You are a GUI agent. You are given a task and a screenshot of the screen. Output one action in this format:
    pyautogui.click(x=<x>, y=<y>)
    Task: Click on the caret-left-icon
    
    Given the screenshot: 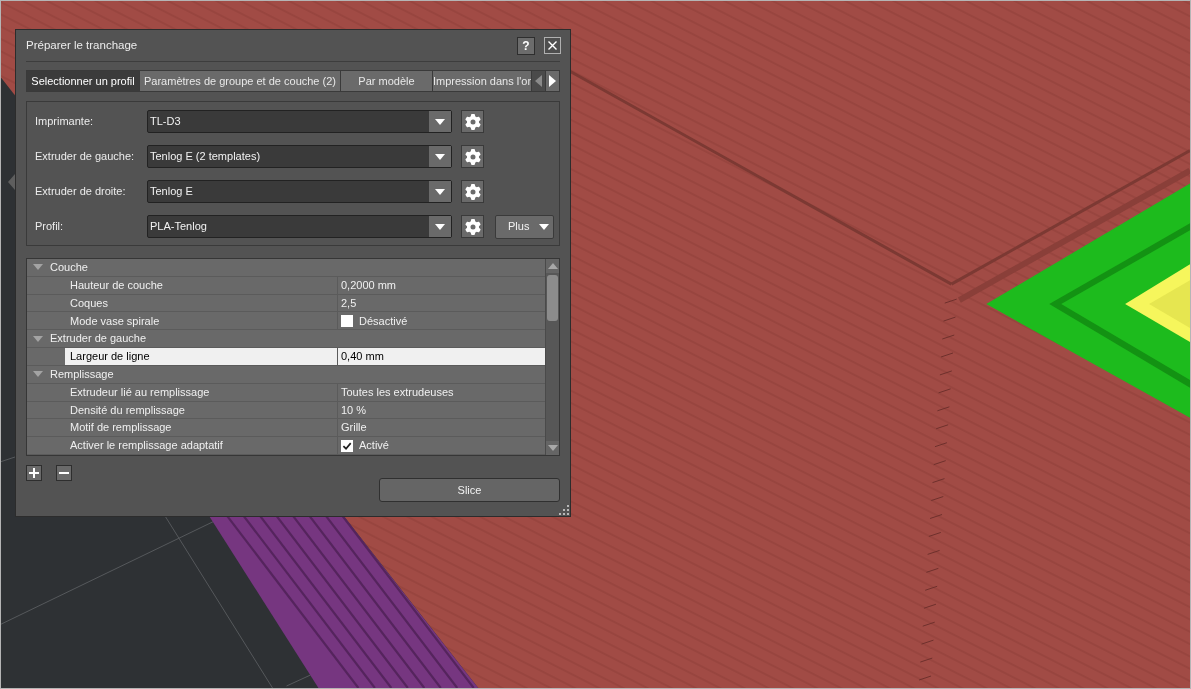 What is the action you would take?
    pyautogui.click(x=538, y=81)
    